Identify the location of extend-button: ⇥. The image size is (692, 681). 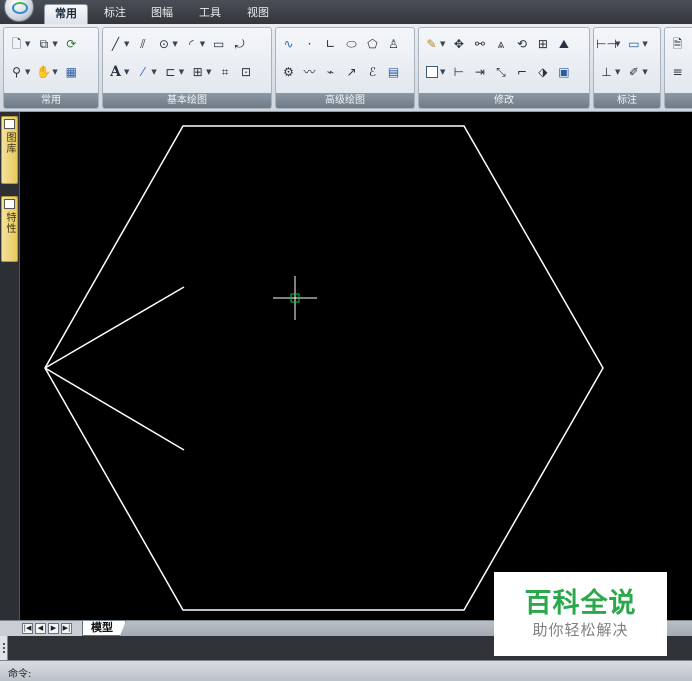
(479, 72).